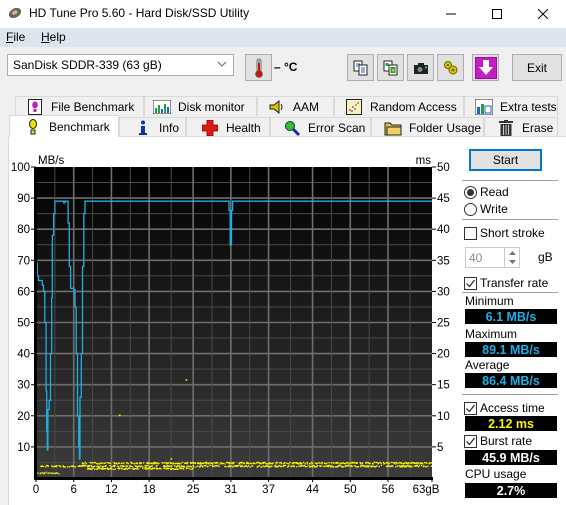 Image resolution: width=566 pixels, height=505 pixels. I want to click on burst-rate-checkbox: Burst rate, so click(498, 441).